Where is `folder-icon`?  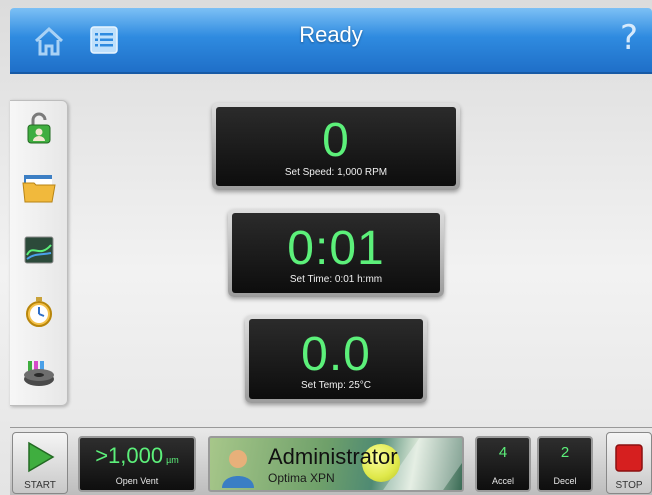
folder-icon is located at coordinates (39, 188).